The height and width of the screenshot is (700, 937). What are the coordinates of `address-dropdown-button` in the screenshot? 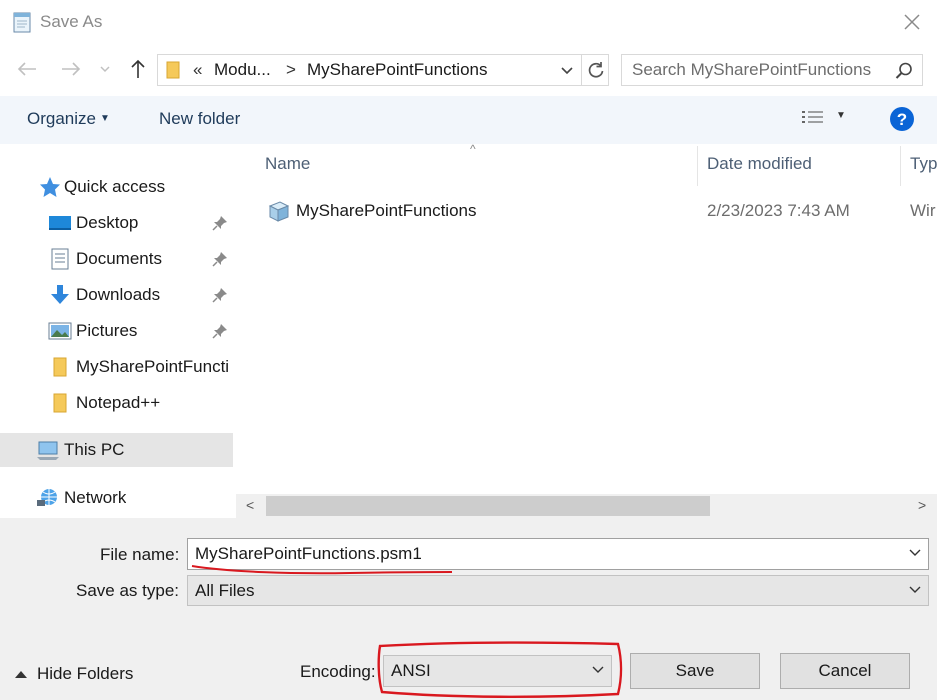 It's located at (567, 70).